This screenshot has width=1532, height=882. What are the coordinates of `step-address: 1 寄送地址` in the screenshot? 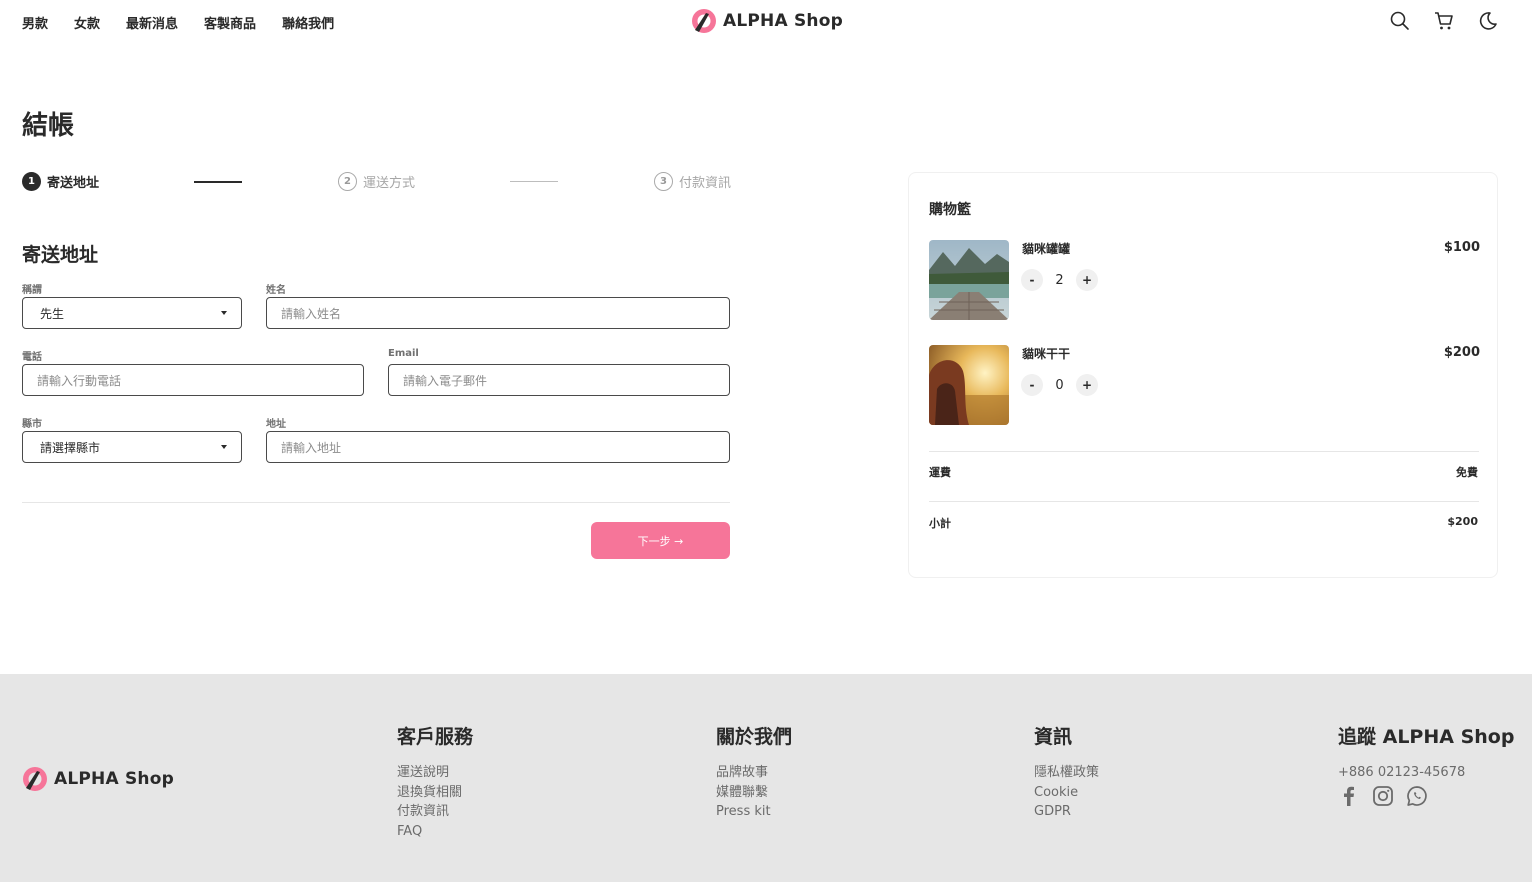 It's located at (60, 181).